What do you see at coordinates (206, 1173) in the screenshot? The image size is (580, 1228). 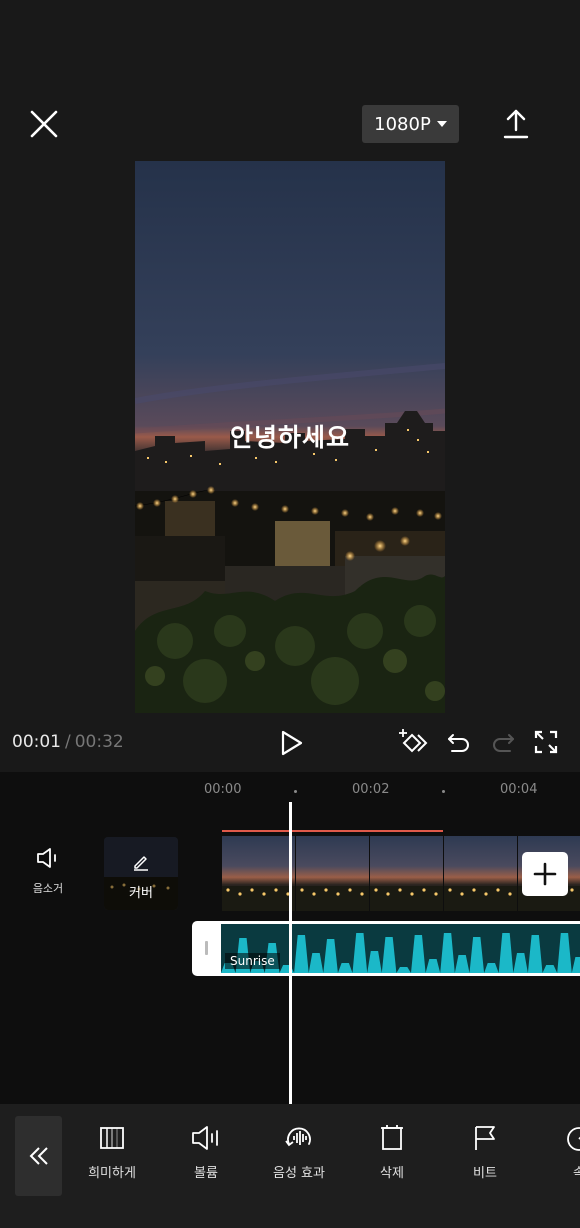 I see `tool-label: 볼륨` at bounding box center [206, 1173].